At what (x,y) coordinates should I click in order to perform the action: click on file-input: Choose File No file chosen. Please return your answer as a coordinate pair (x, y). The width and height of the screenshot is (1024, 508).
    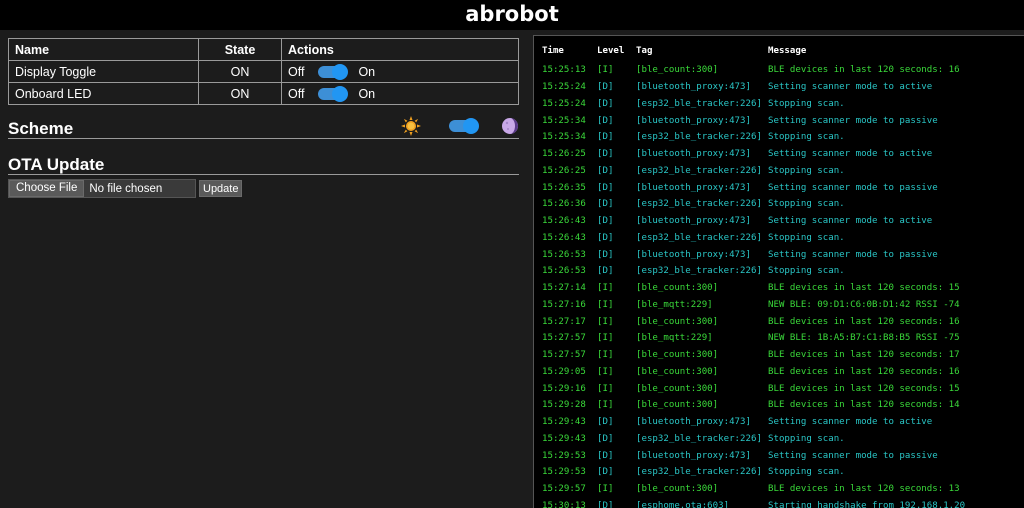
    Looking at the image, I should click on (102, 188).